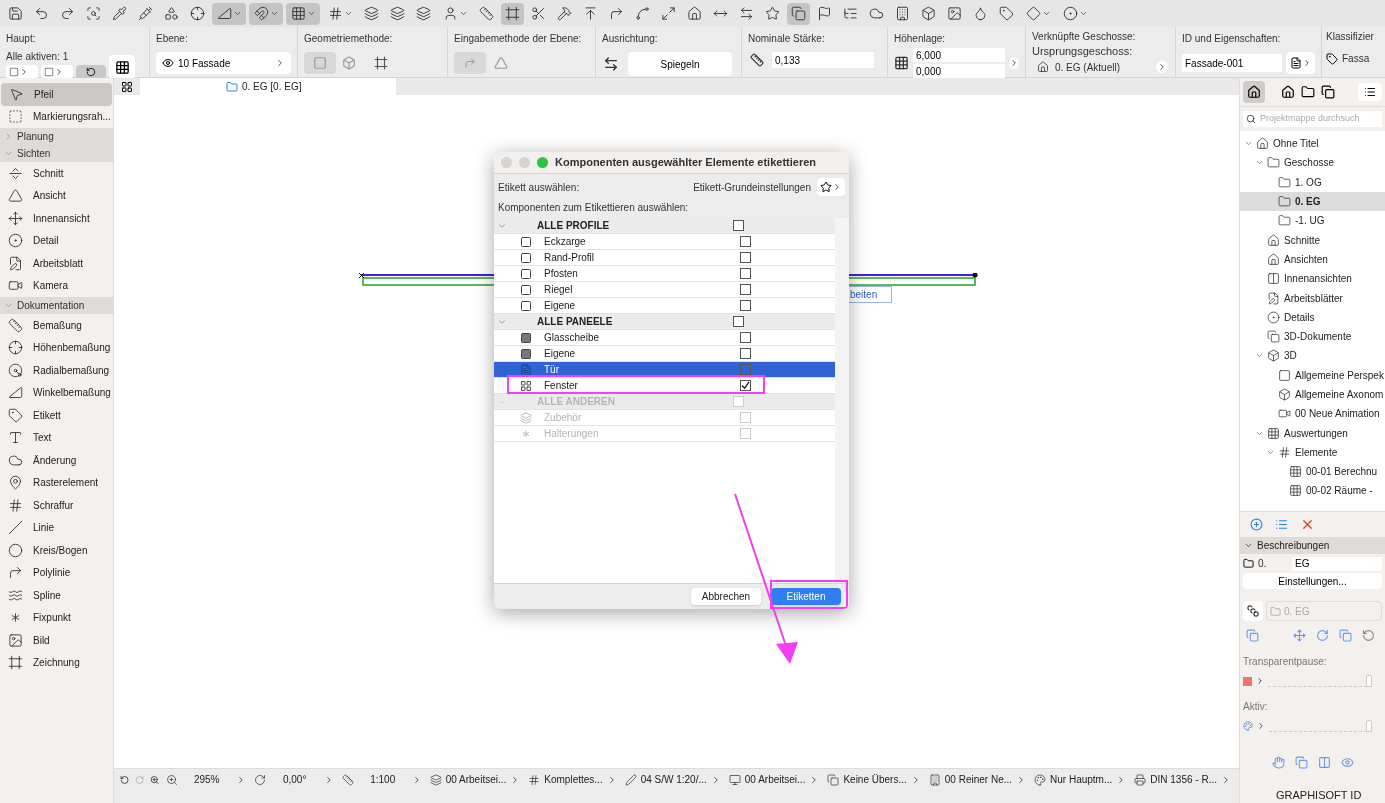 Image resolution: width=1385 pixels, height=803 pixels. Describe the element at coordinates (56, 617) in the screenshot. I see `tool-item: Fixpunkt` at that location.